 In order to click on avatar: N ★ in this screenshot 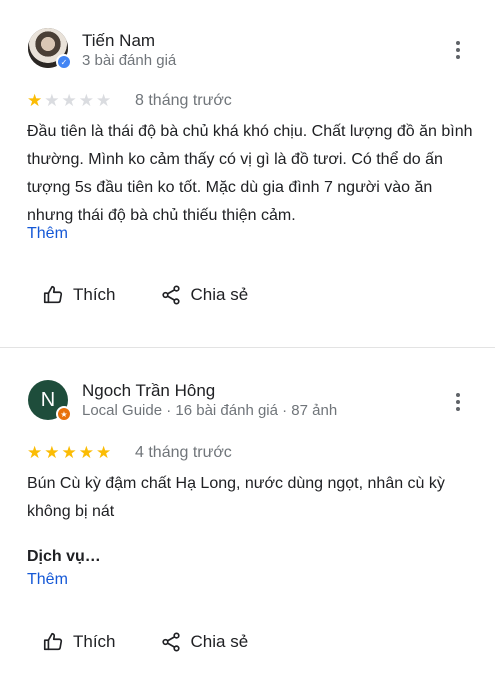, I will do `click(50, 401)`.